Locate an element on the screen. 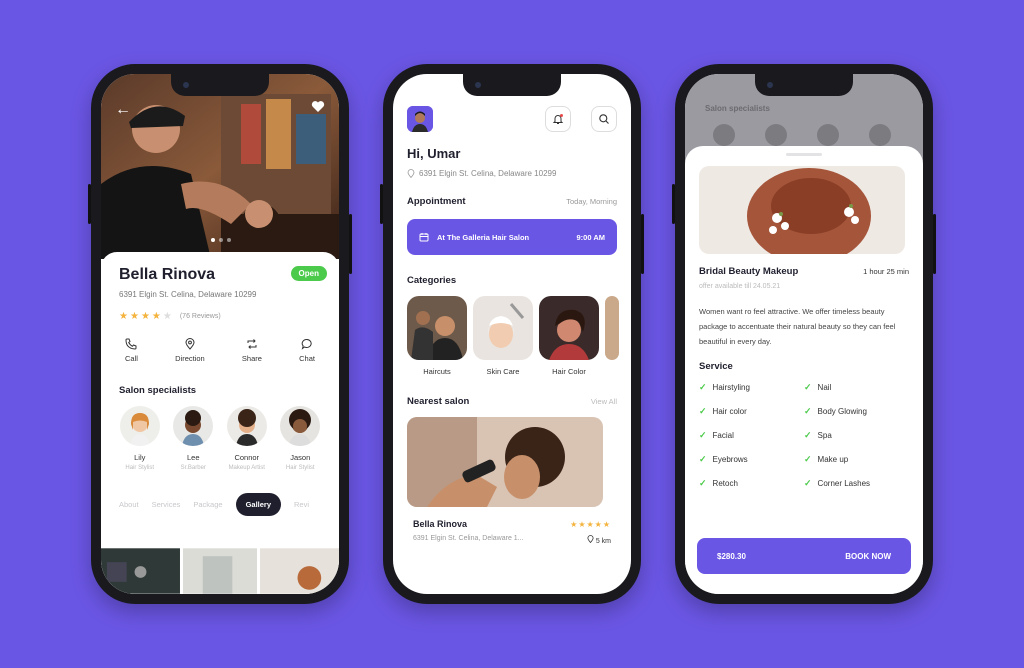 The width and height of the screenshot is (1024, 668). share-button: Share is located at coordinates (252, 350).